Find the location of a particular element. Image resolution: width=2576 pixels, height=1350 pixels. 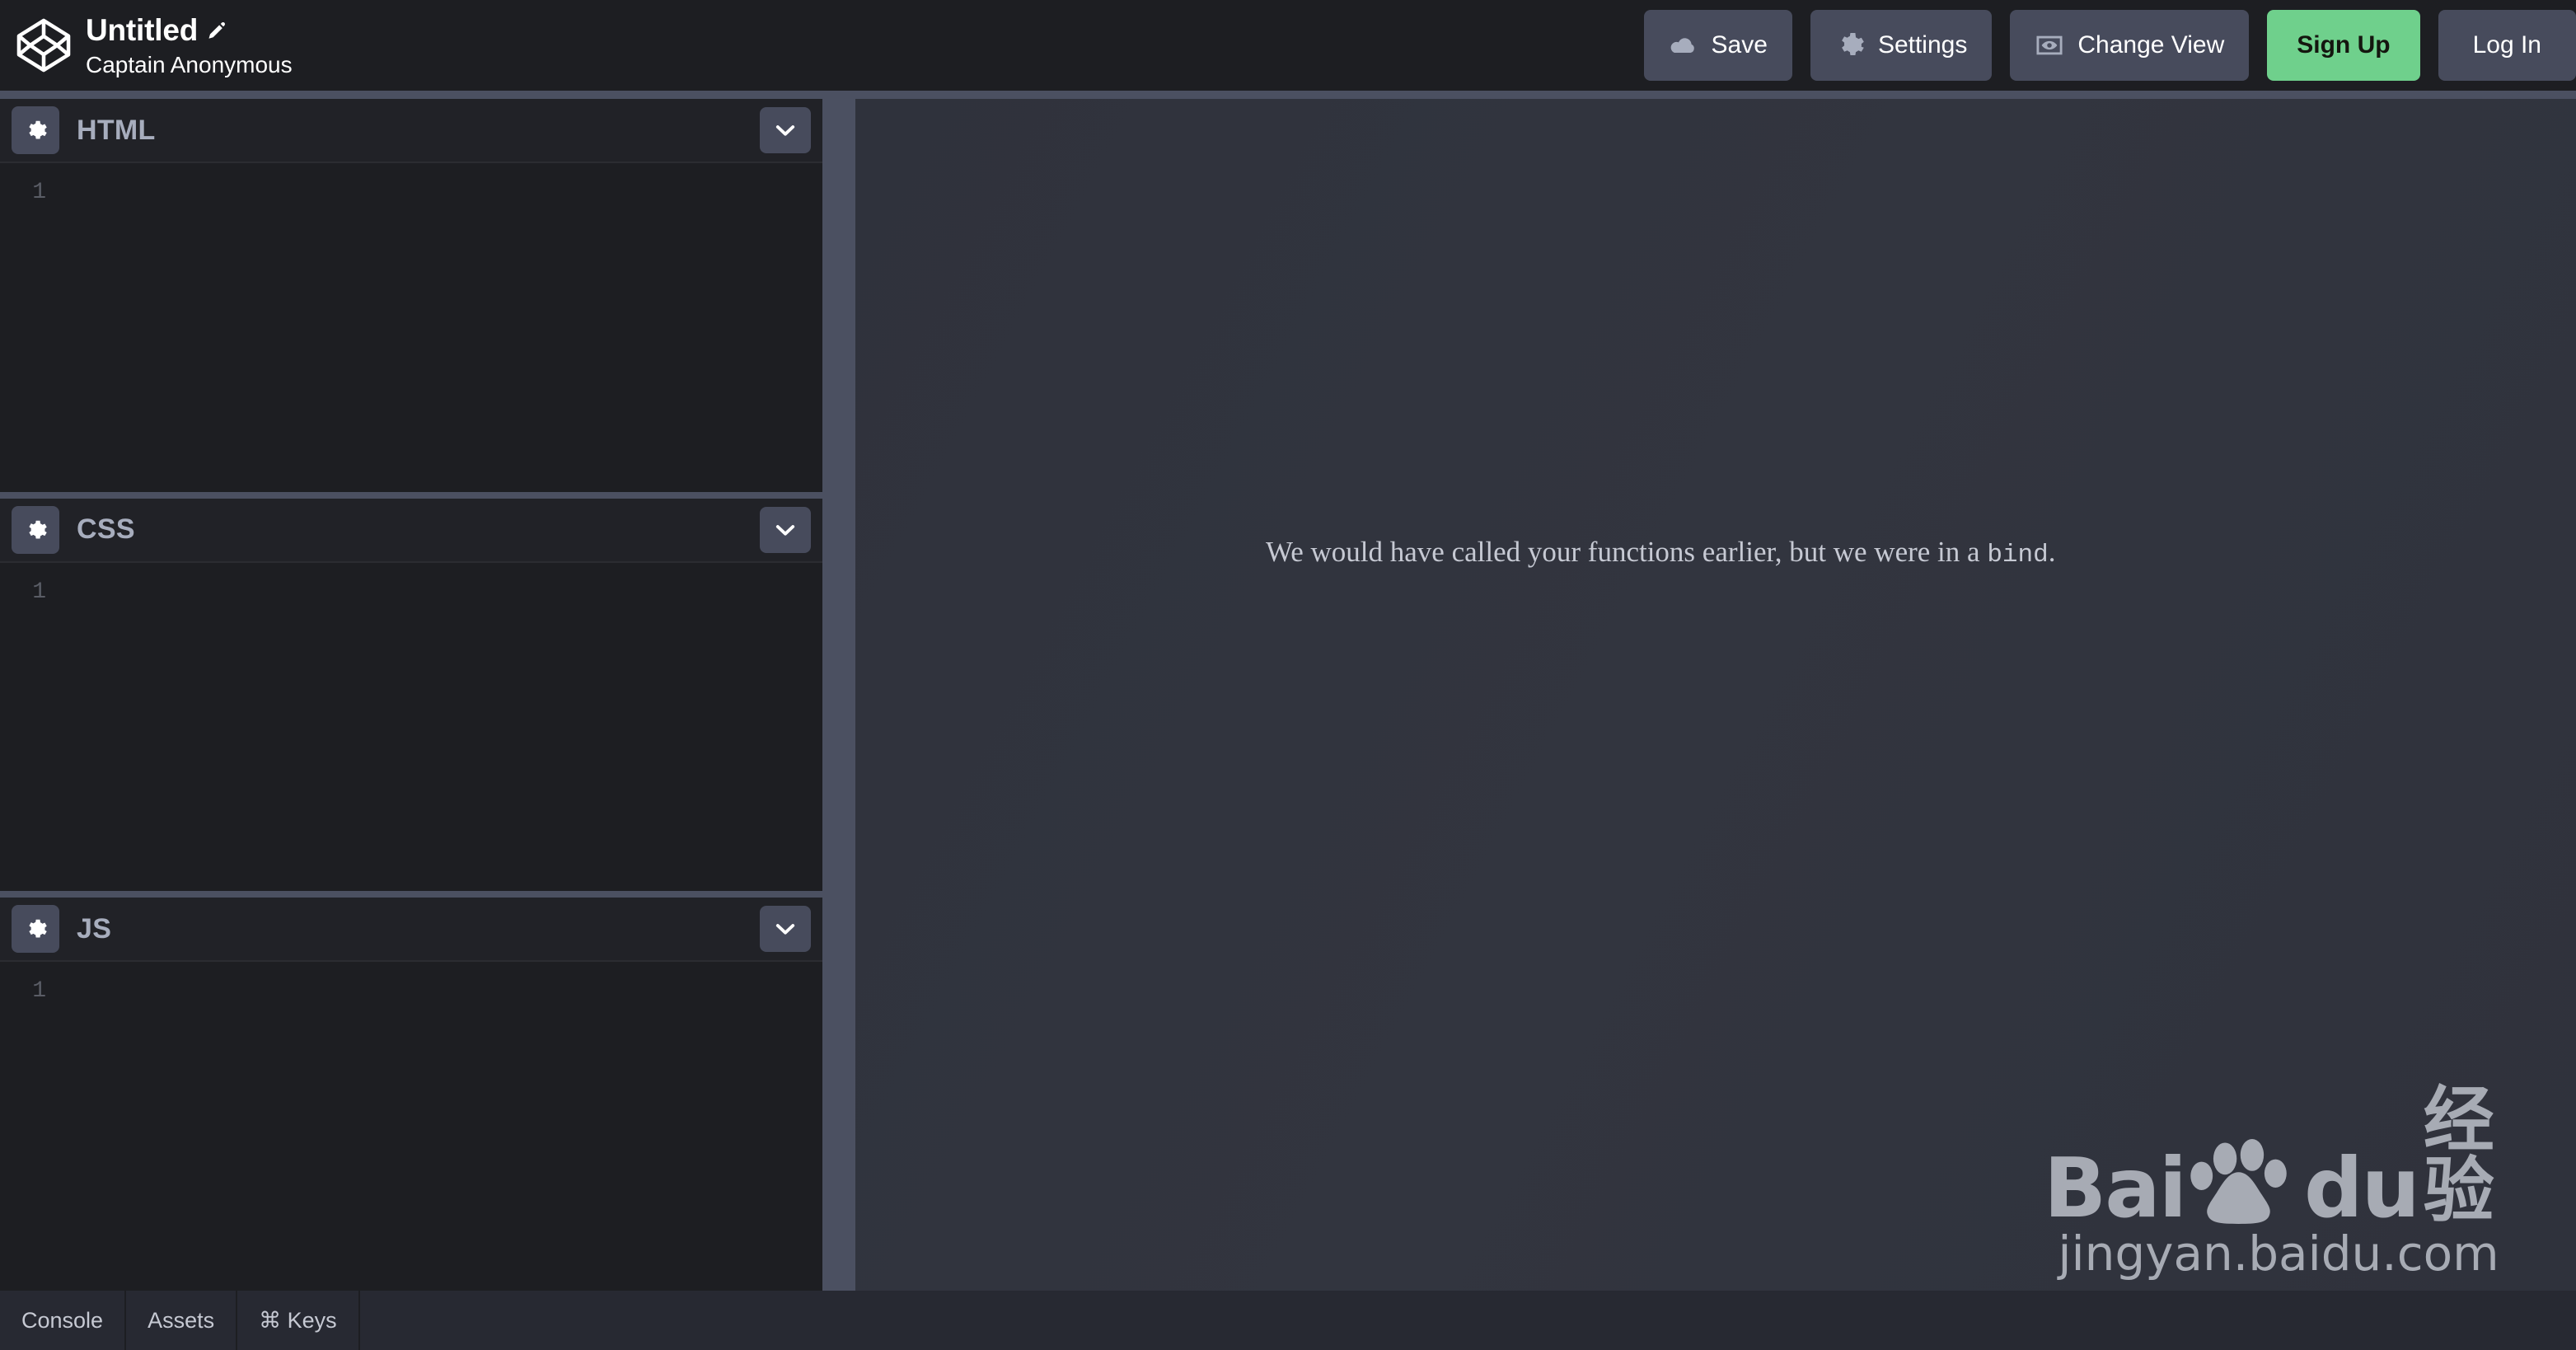

editor-label-css: CSS is located at coordinates (106, 529).